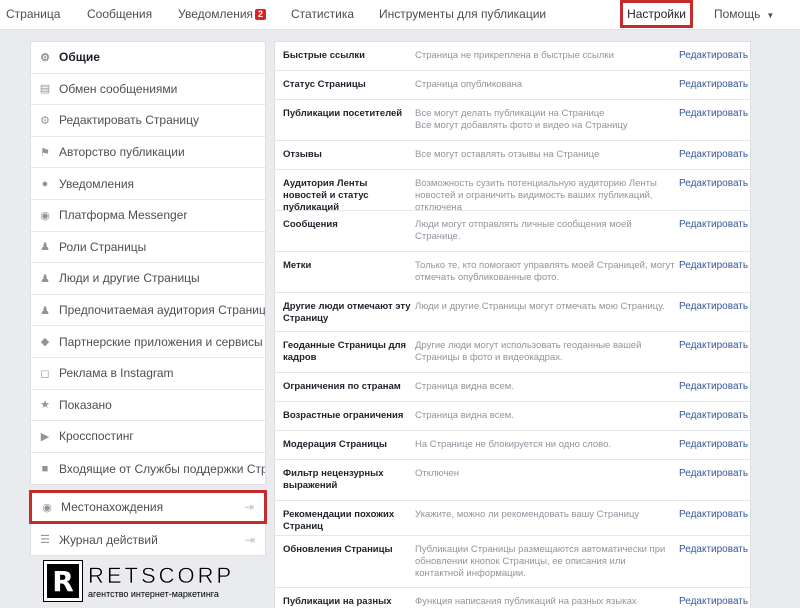  Describe the element at coordinates (162, 468) in the screenshot. I see `sidebar-item-label: Входящие от Службы поддержки Страни` at that location.